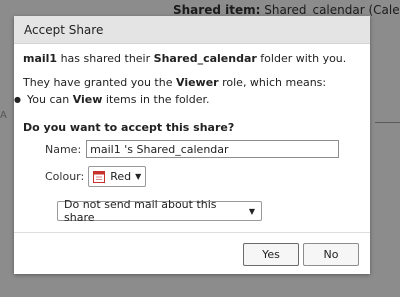 The image size is (400, 297). What do you see at coordinates (331, 254) in the screenshot?
I see `no-button: No` at bounding box center [331, 254].